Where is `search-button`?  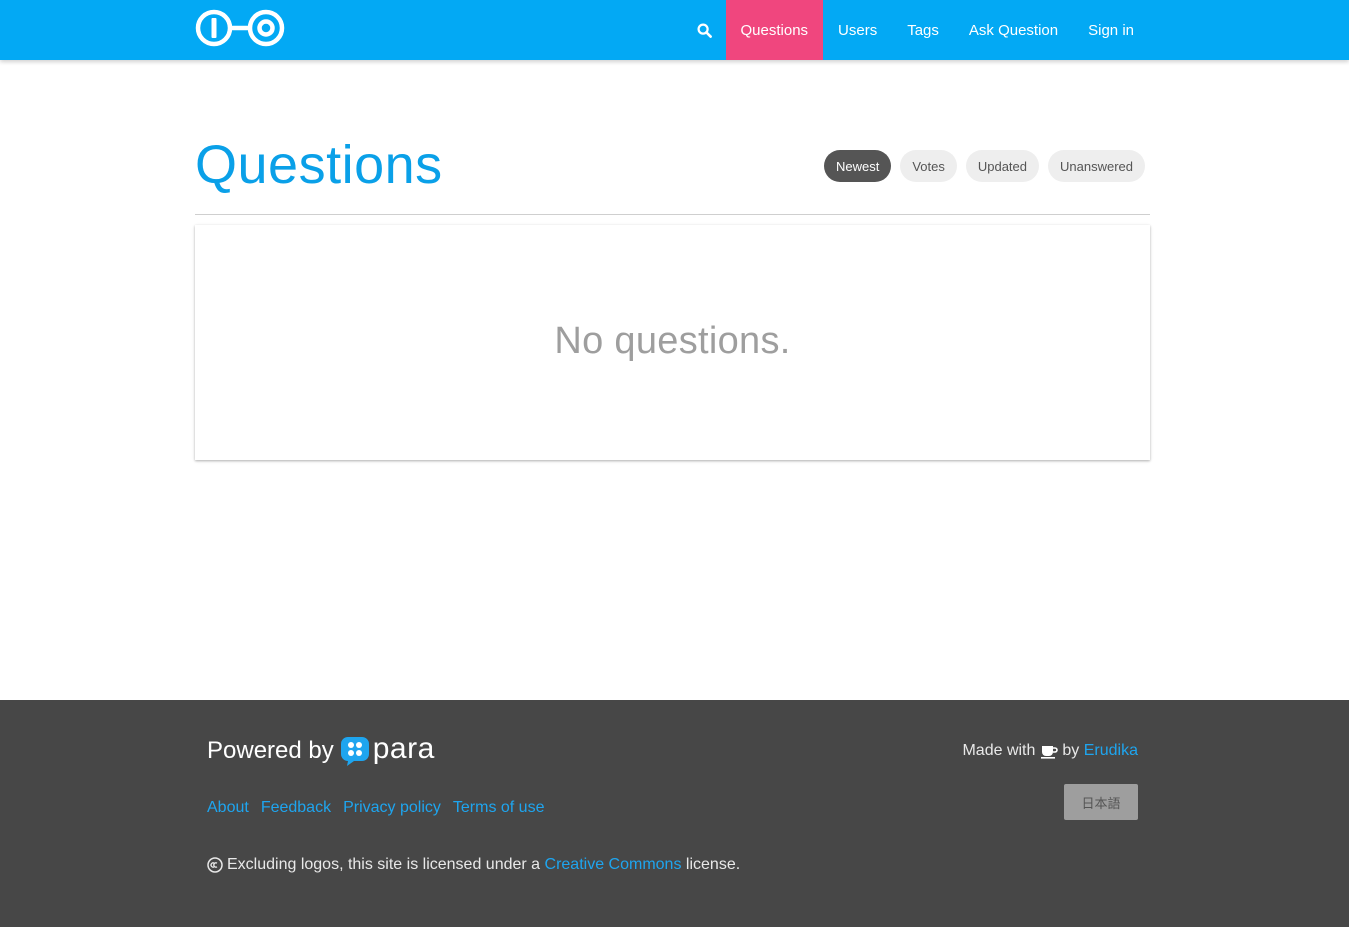 search-button is located at coordinates (704, 30).